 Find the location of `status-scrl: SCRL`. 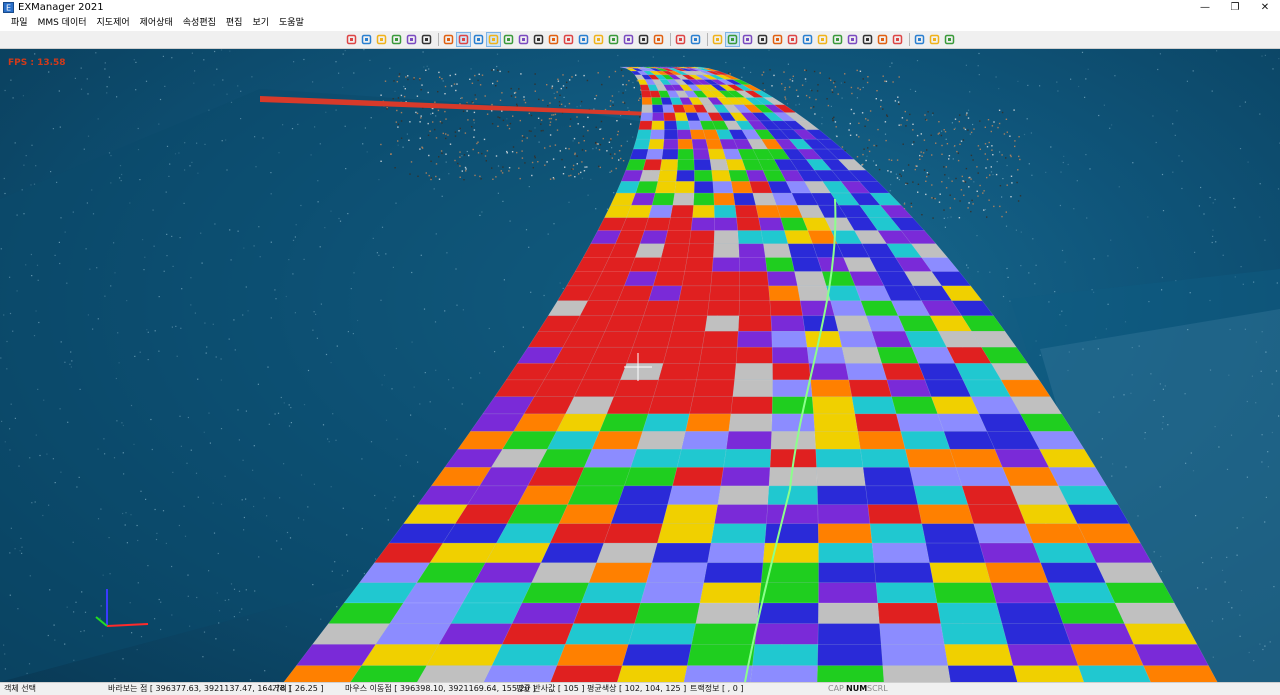

status-scrl: SCRL is located at coordinates (877, 689).